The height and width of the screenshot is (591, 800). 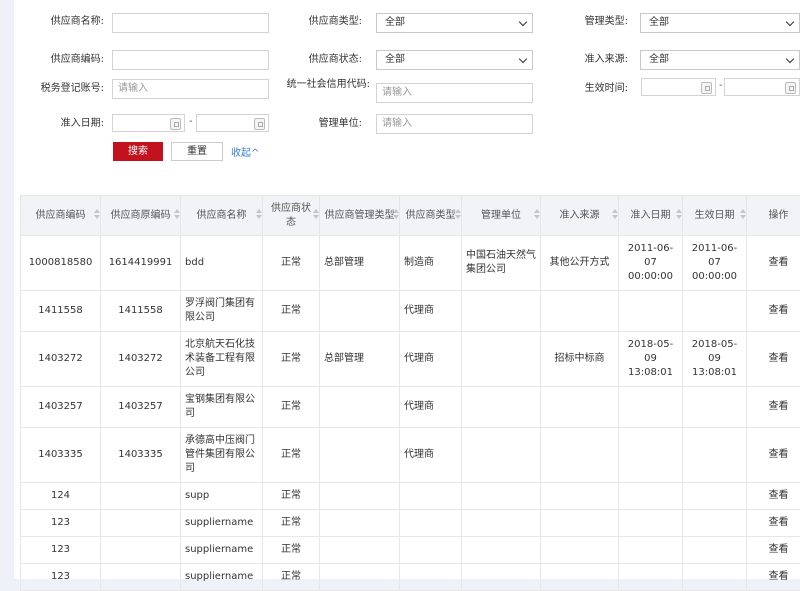 What do you see at coordinates (651, 263) in the screenshot?
I see `cell-admit-date: 2011-06-07 00:00:00` at bounding box center [651, 263].